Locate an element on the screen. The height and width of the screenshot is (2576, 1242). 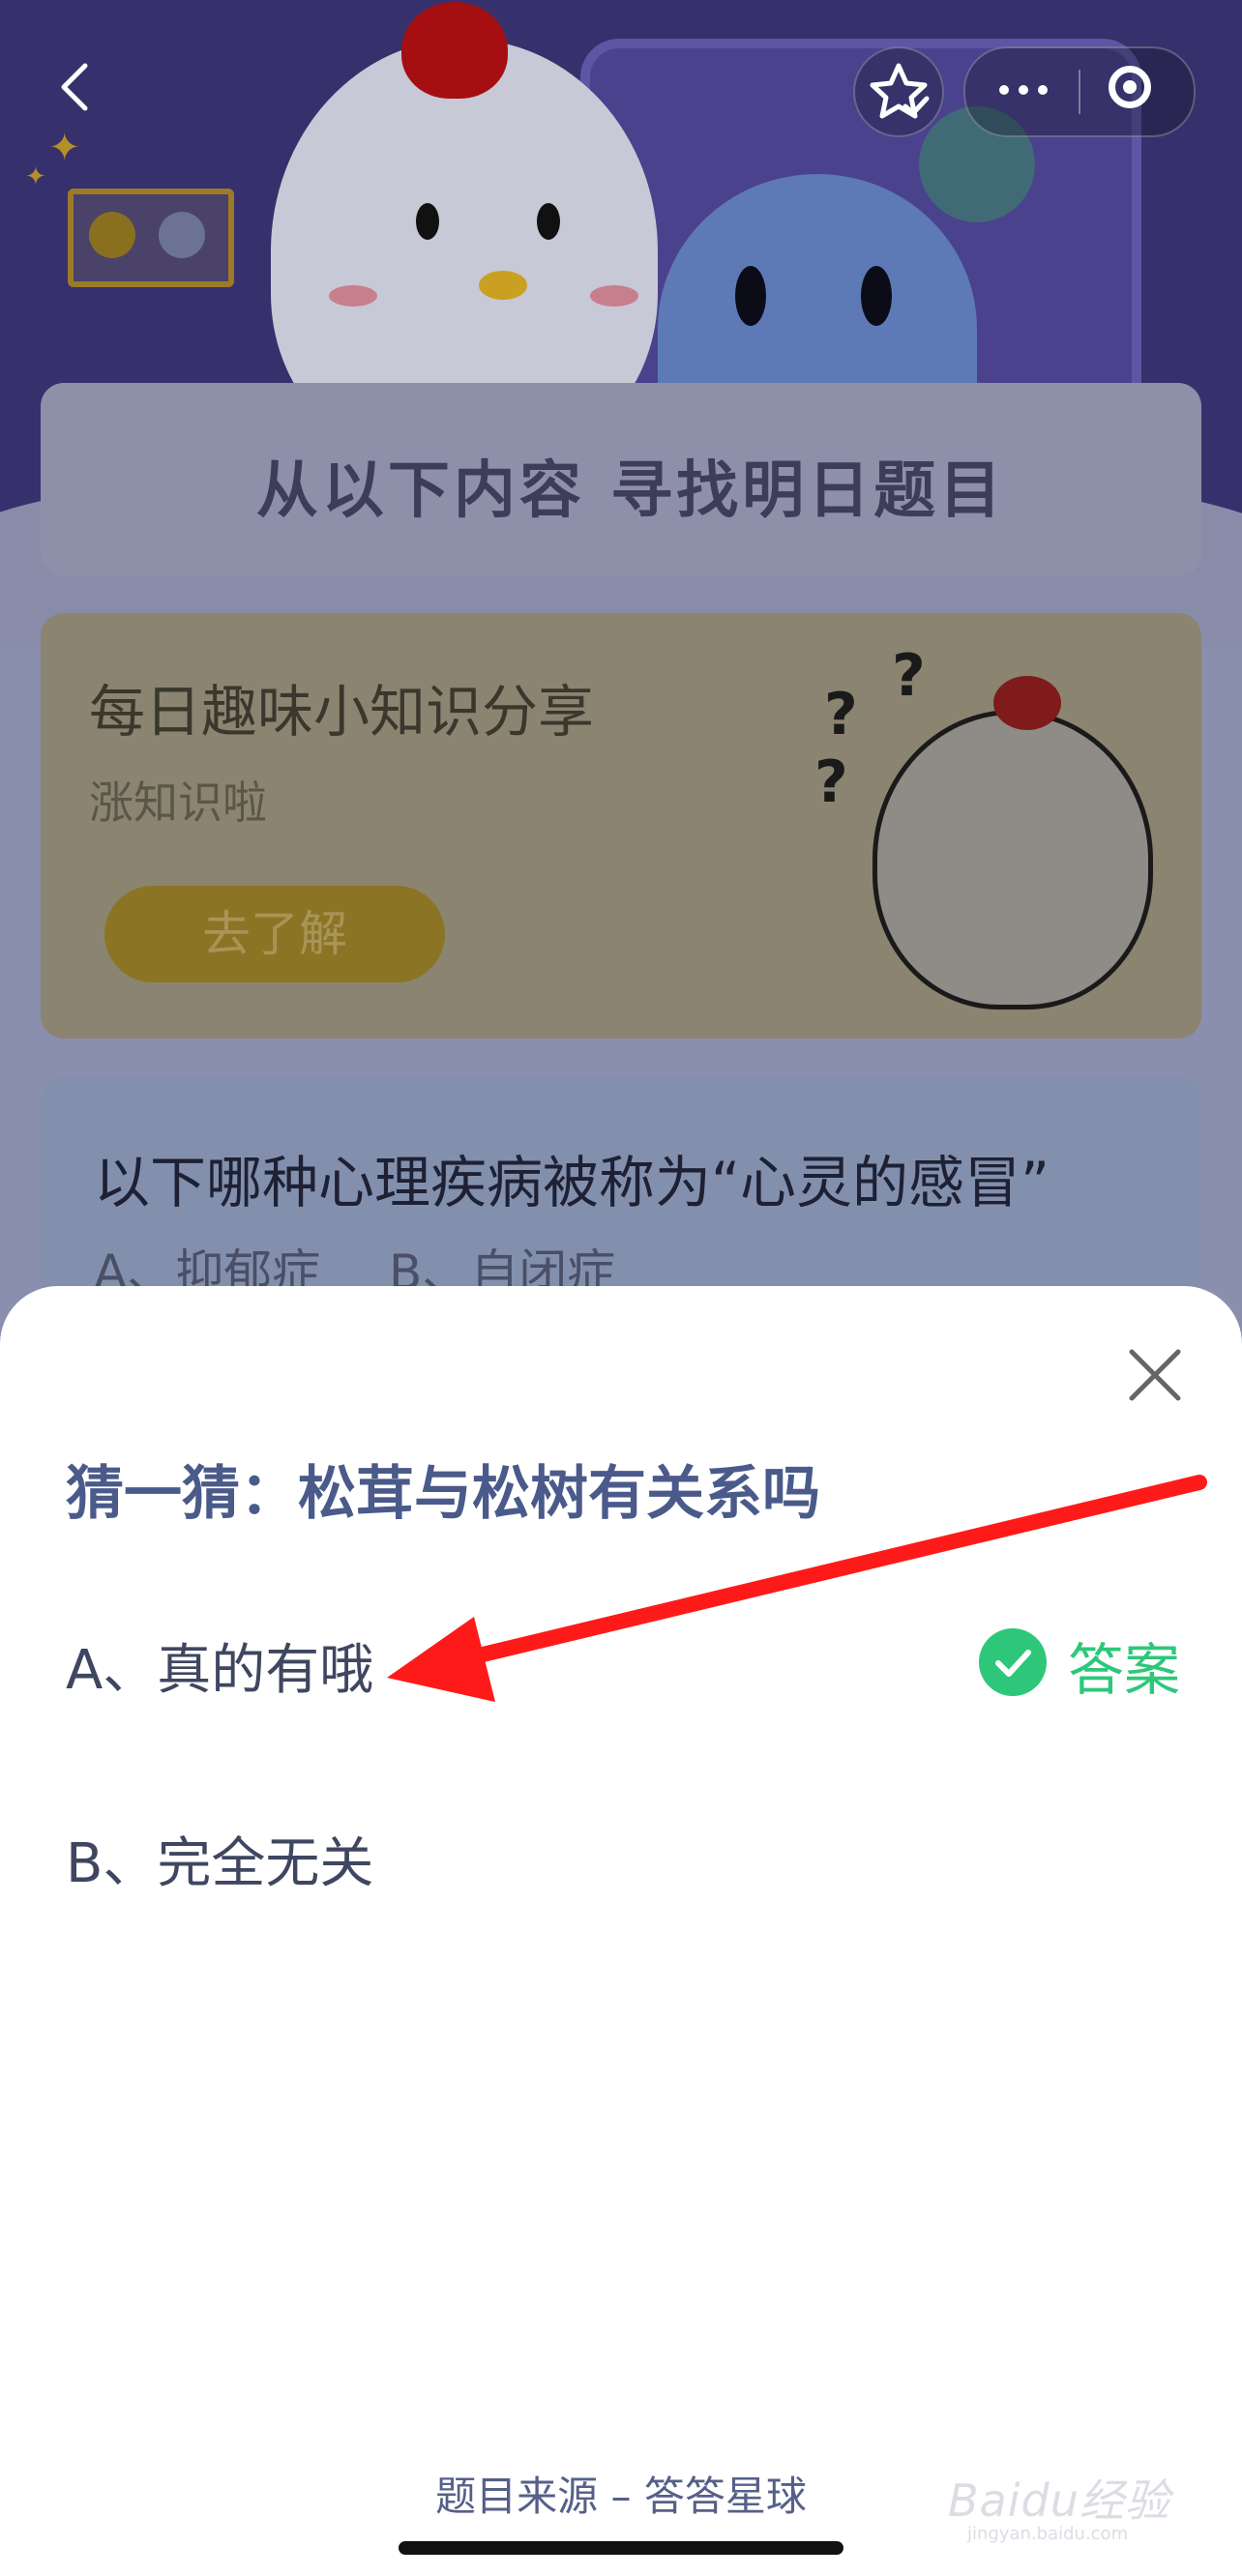
correct-answer-tag: 答案 is located at coordinates (1079, 1663).